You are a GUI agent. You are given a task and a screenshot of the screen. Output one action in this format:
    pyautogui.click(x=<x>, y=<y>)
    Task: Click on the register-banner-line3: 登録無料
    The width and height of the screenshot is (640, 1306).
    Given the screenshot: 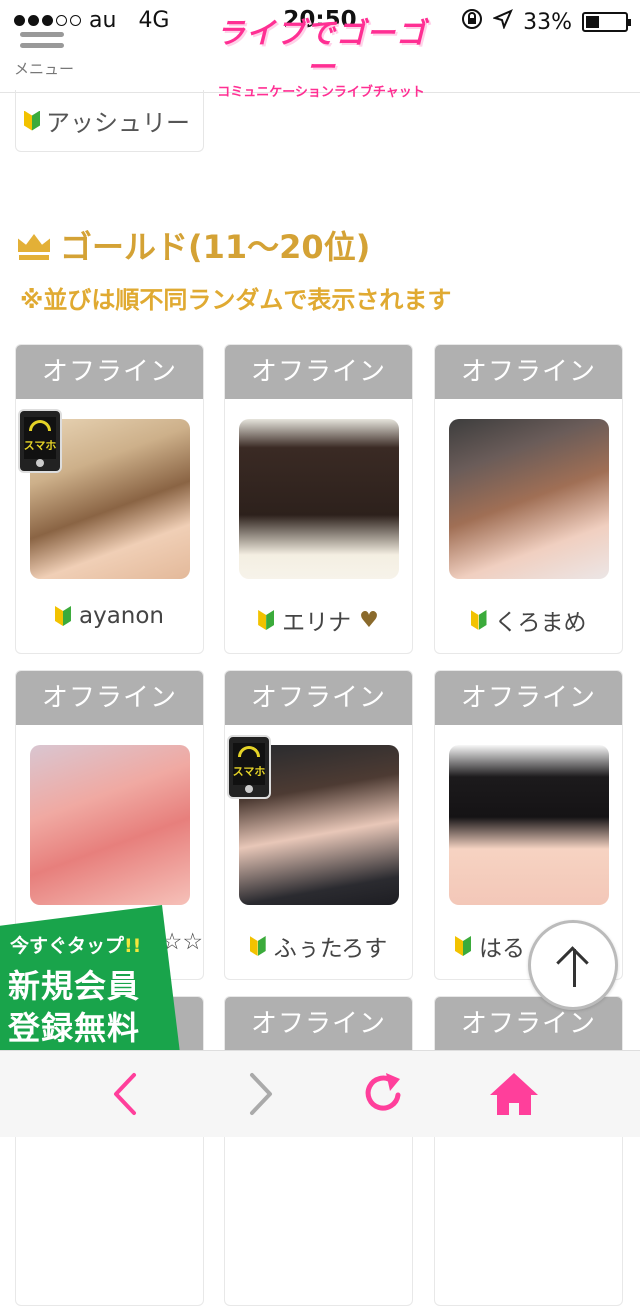 What is the action you would take?
    pyautogui.click(x=74, y=1028)
    